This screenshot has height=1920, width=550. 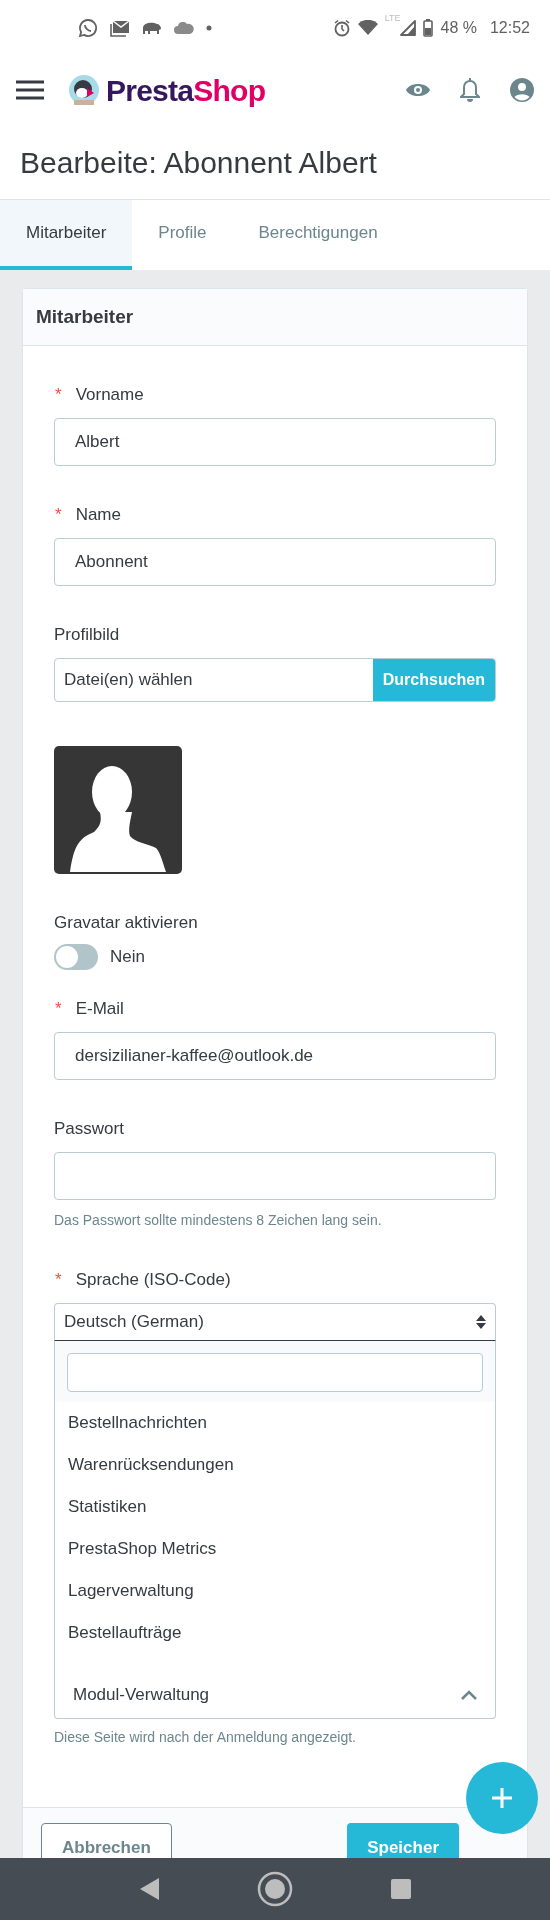 I want to click on field-label: Profilbild, so click(x=87, y=635).